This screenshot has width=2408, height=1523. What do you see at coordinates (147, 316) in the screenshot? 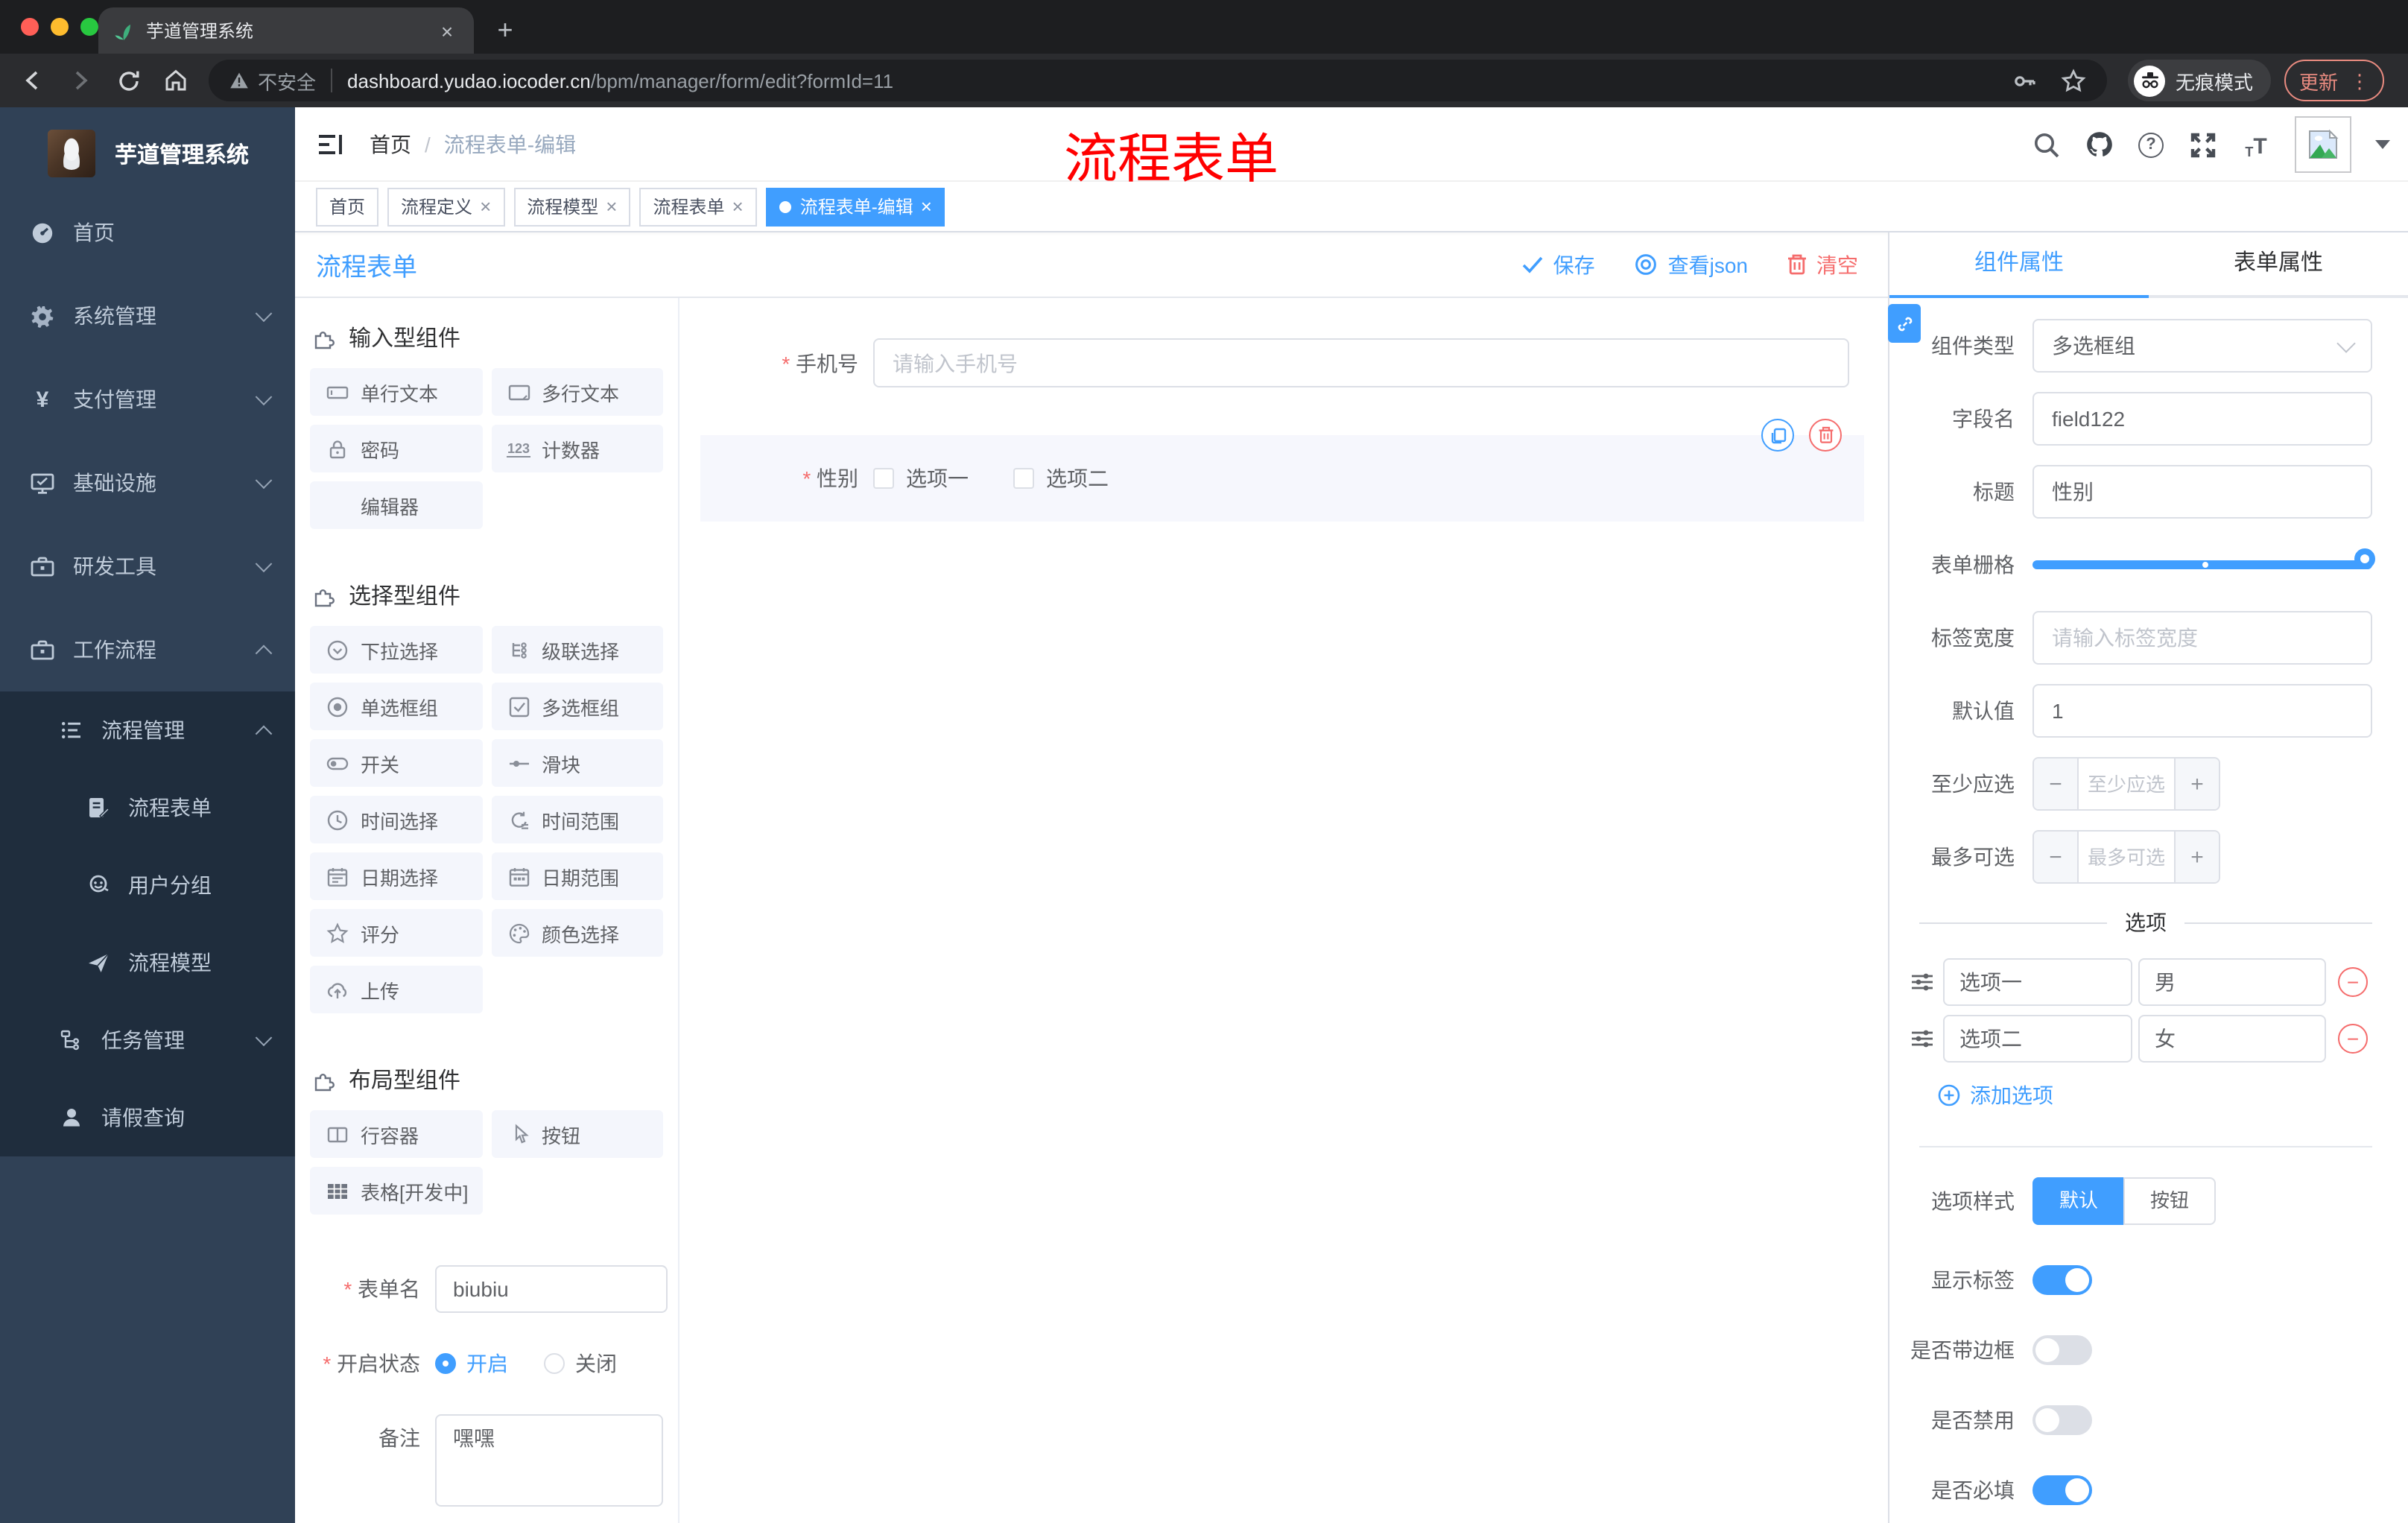
I see `sidebar-item-system: 系统管理` at bounding box center [147, 316].